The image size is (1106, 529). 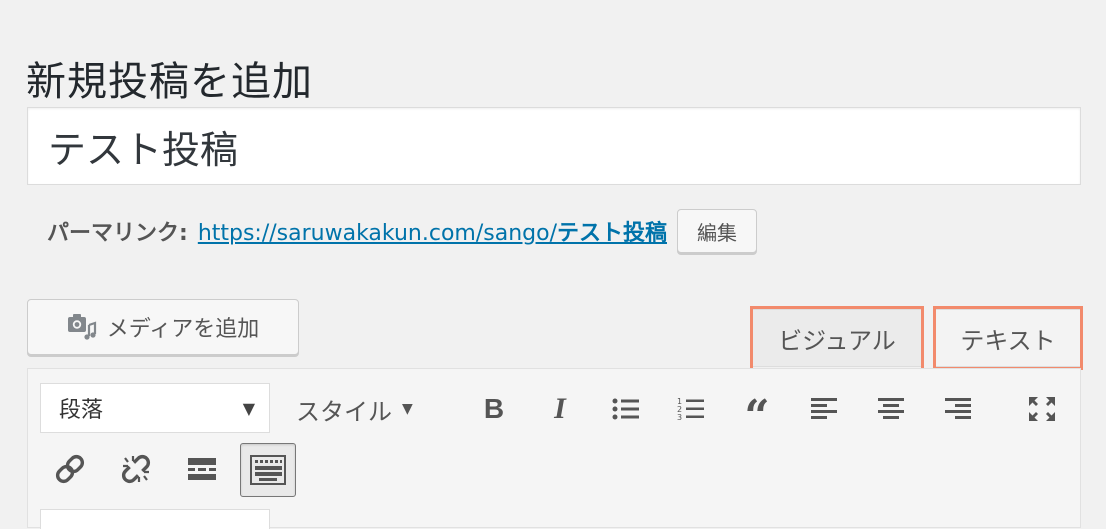 I want to click on page-title: 新規投稿を追加, so click(x=169, y=81).